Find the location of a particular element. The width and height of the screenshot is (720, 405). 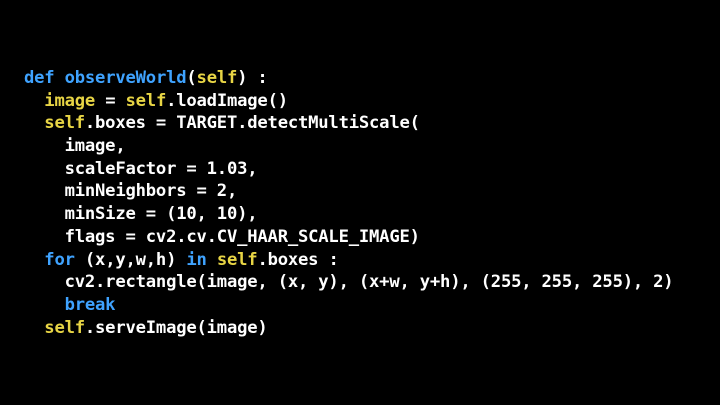

code-token-kw: for is located at coordinates (59, 259).